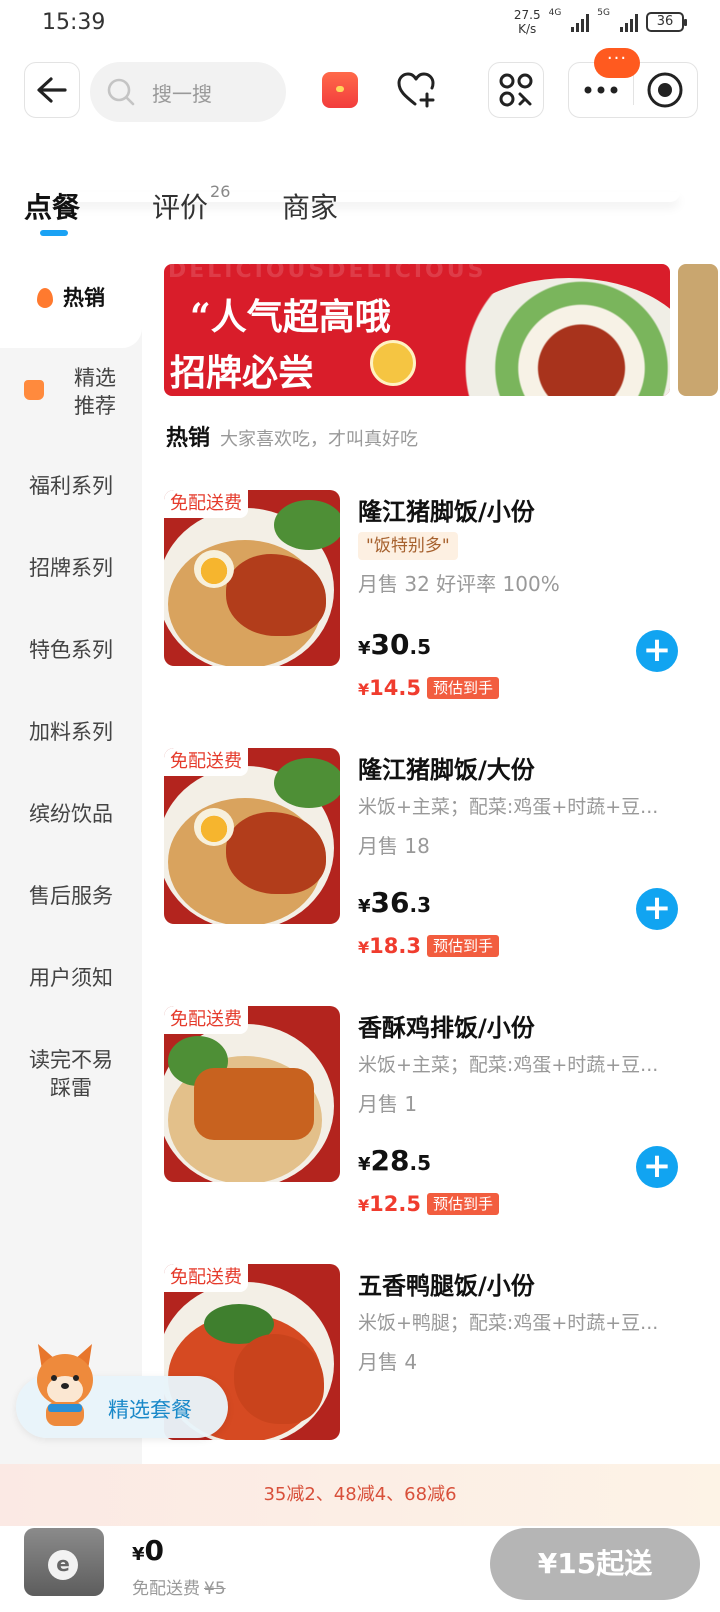 Image resolution: width=720 pixels, height=1612 pixels. Describe the element at coordinates (71, 568) in the screenshot. I see `sidebar-item-signature: 招牌系列` at that location.